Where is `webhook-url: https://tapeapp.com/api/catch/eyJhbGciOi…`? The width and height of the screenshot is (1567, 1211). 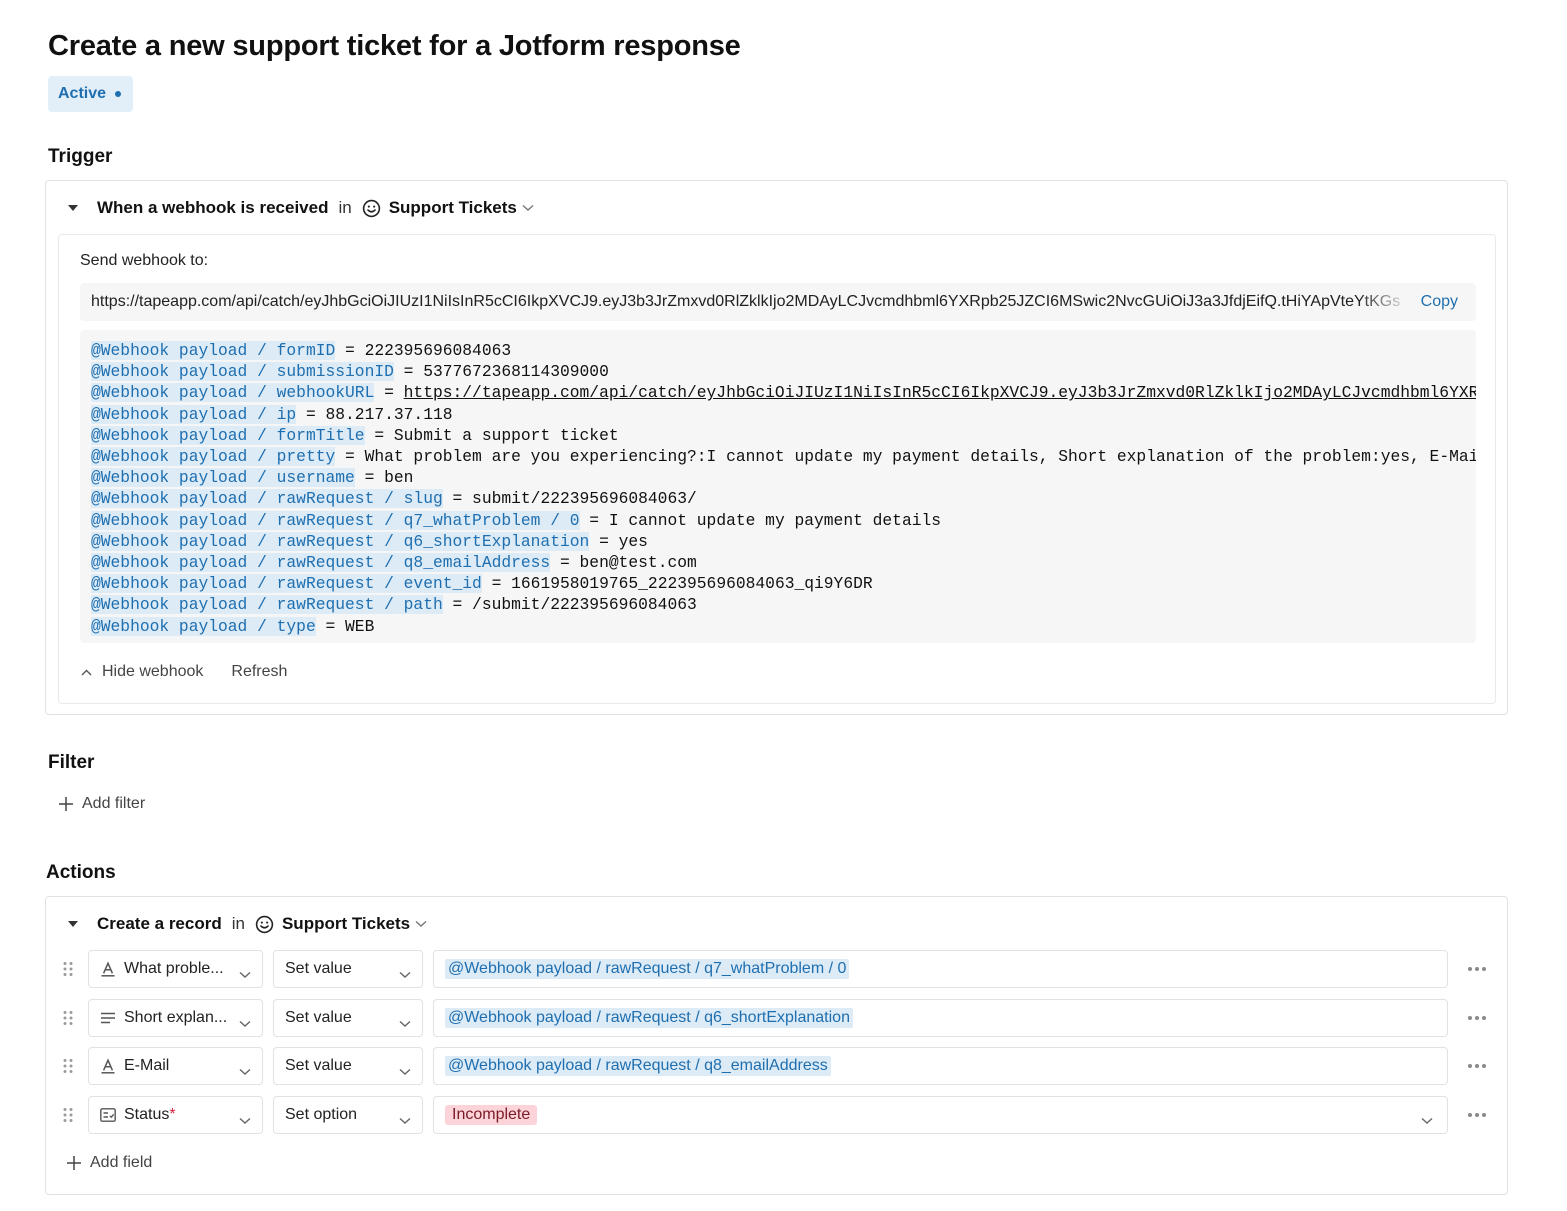
webhook-url: https://tapeapp.com/api/catch/eyJhbGciOi… is located at coordinates (751, 302).